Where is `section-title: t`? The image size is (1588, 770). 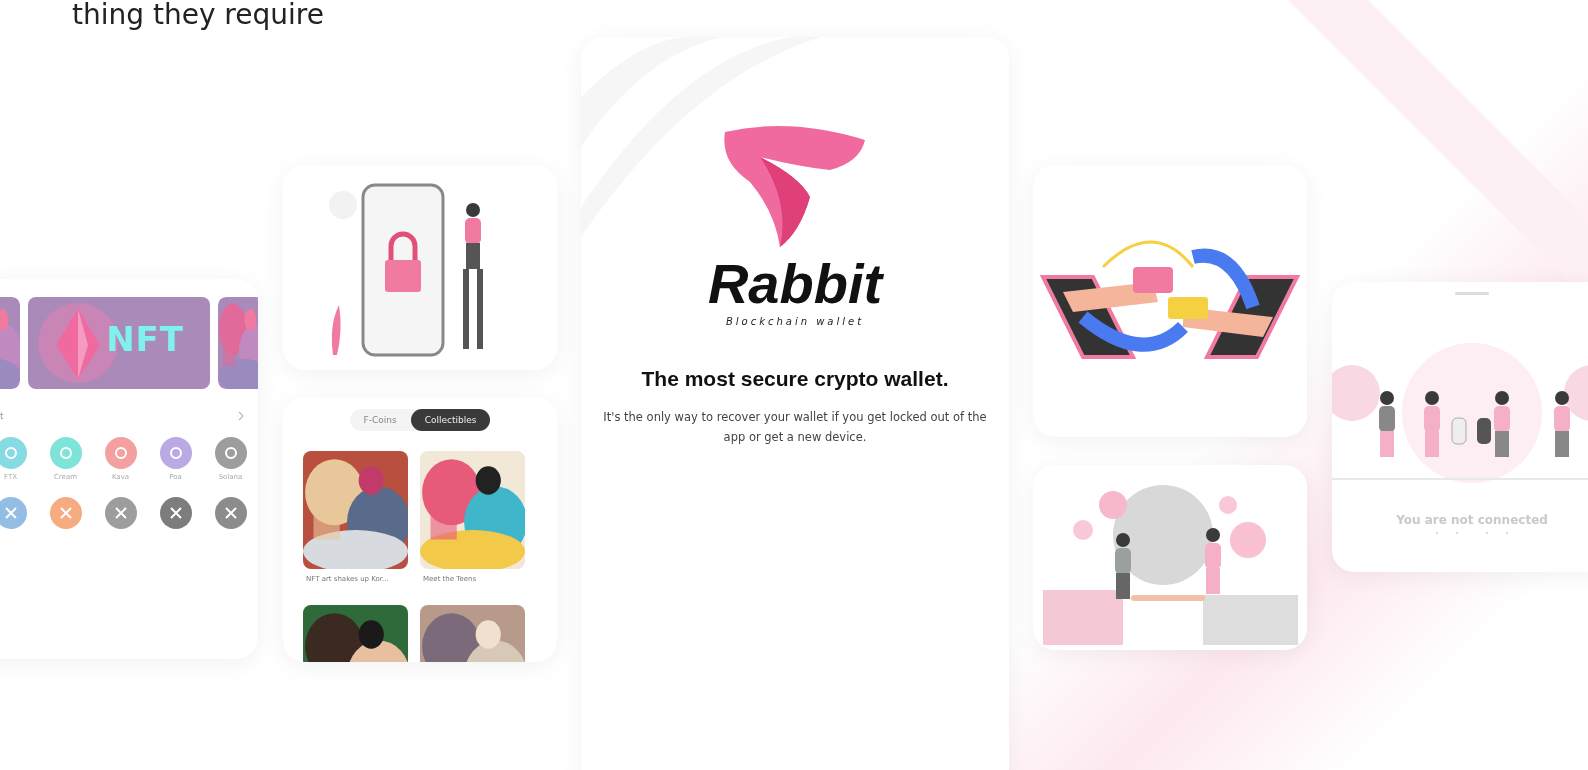 section-title: t is located at coordinates (2, 416).